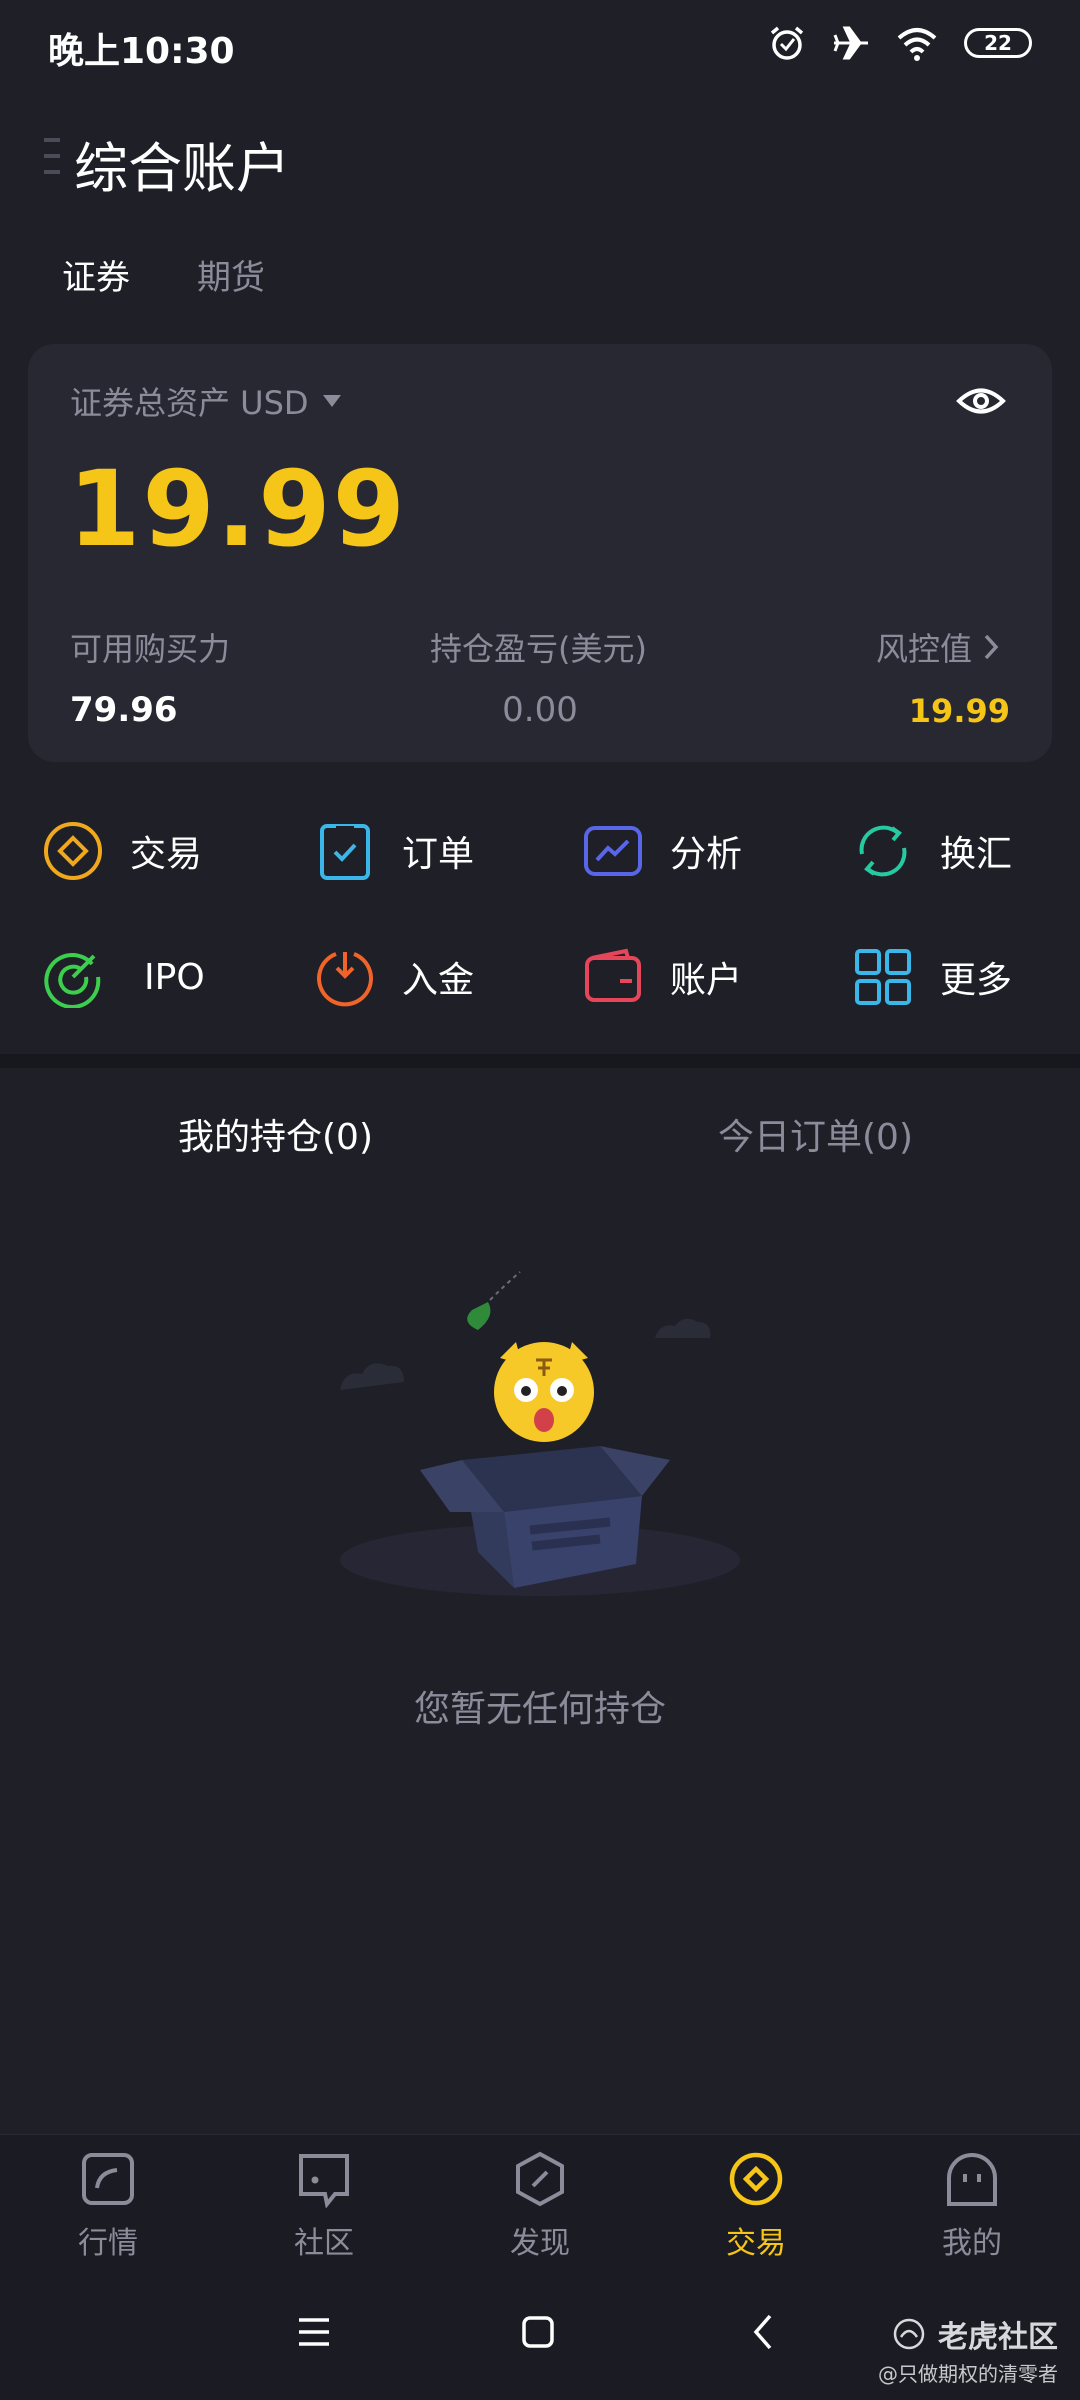 Image resolution: width=1080 pixels, height=2400 pixels. What do you see at coordinates (122, 851) in the screenshot?
I see `quick-action-trade: 交易` at bounding box center [122, 851].